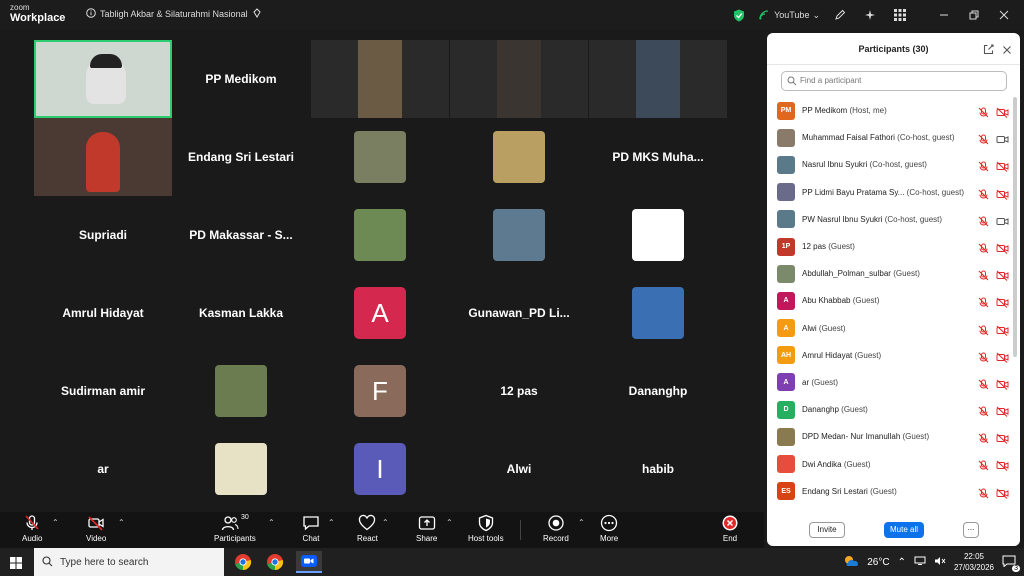  Describe the element at coordinates (658, 391) in the screenshot. I see `participant-tile: Dananghp` at that location.